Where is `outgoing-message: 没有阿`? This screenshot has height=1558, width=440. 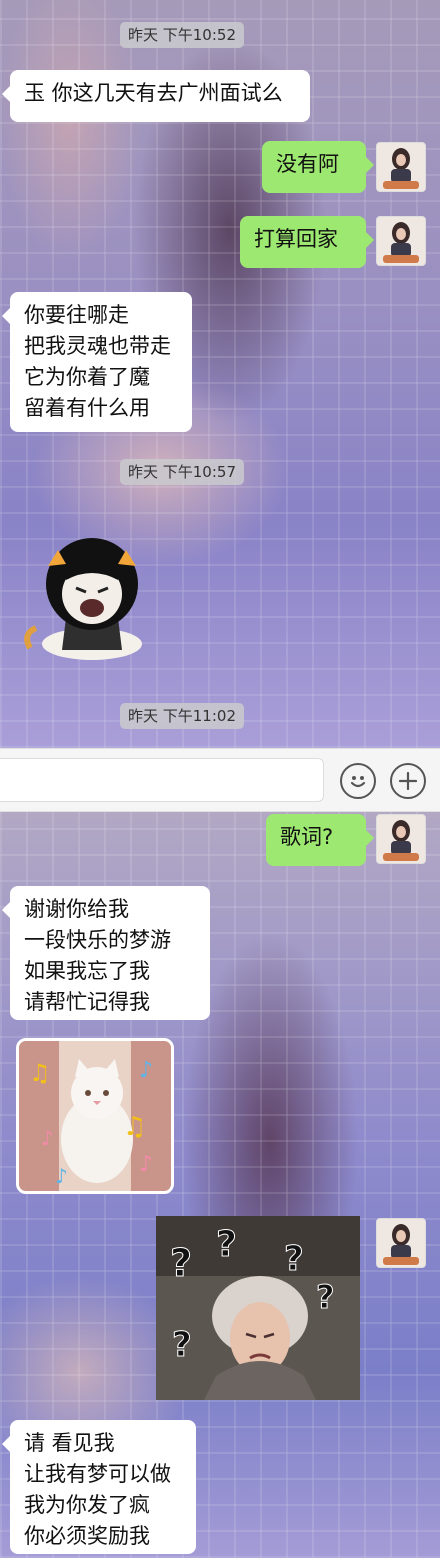
outgoing-message: 没有阿 is located at coordinates (318, 167).